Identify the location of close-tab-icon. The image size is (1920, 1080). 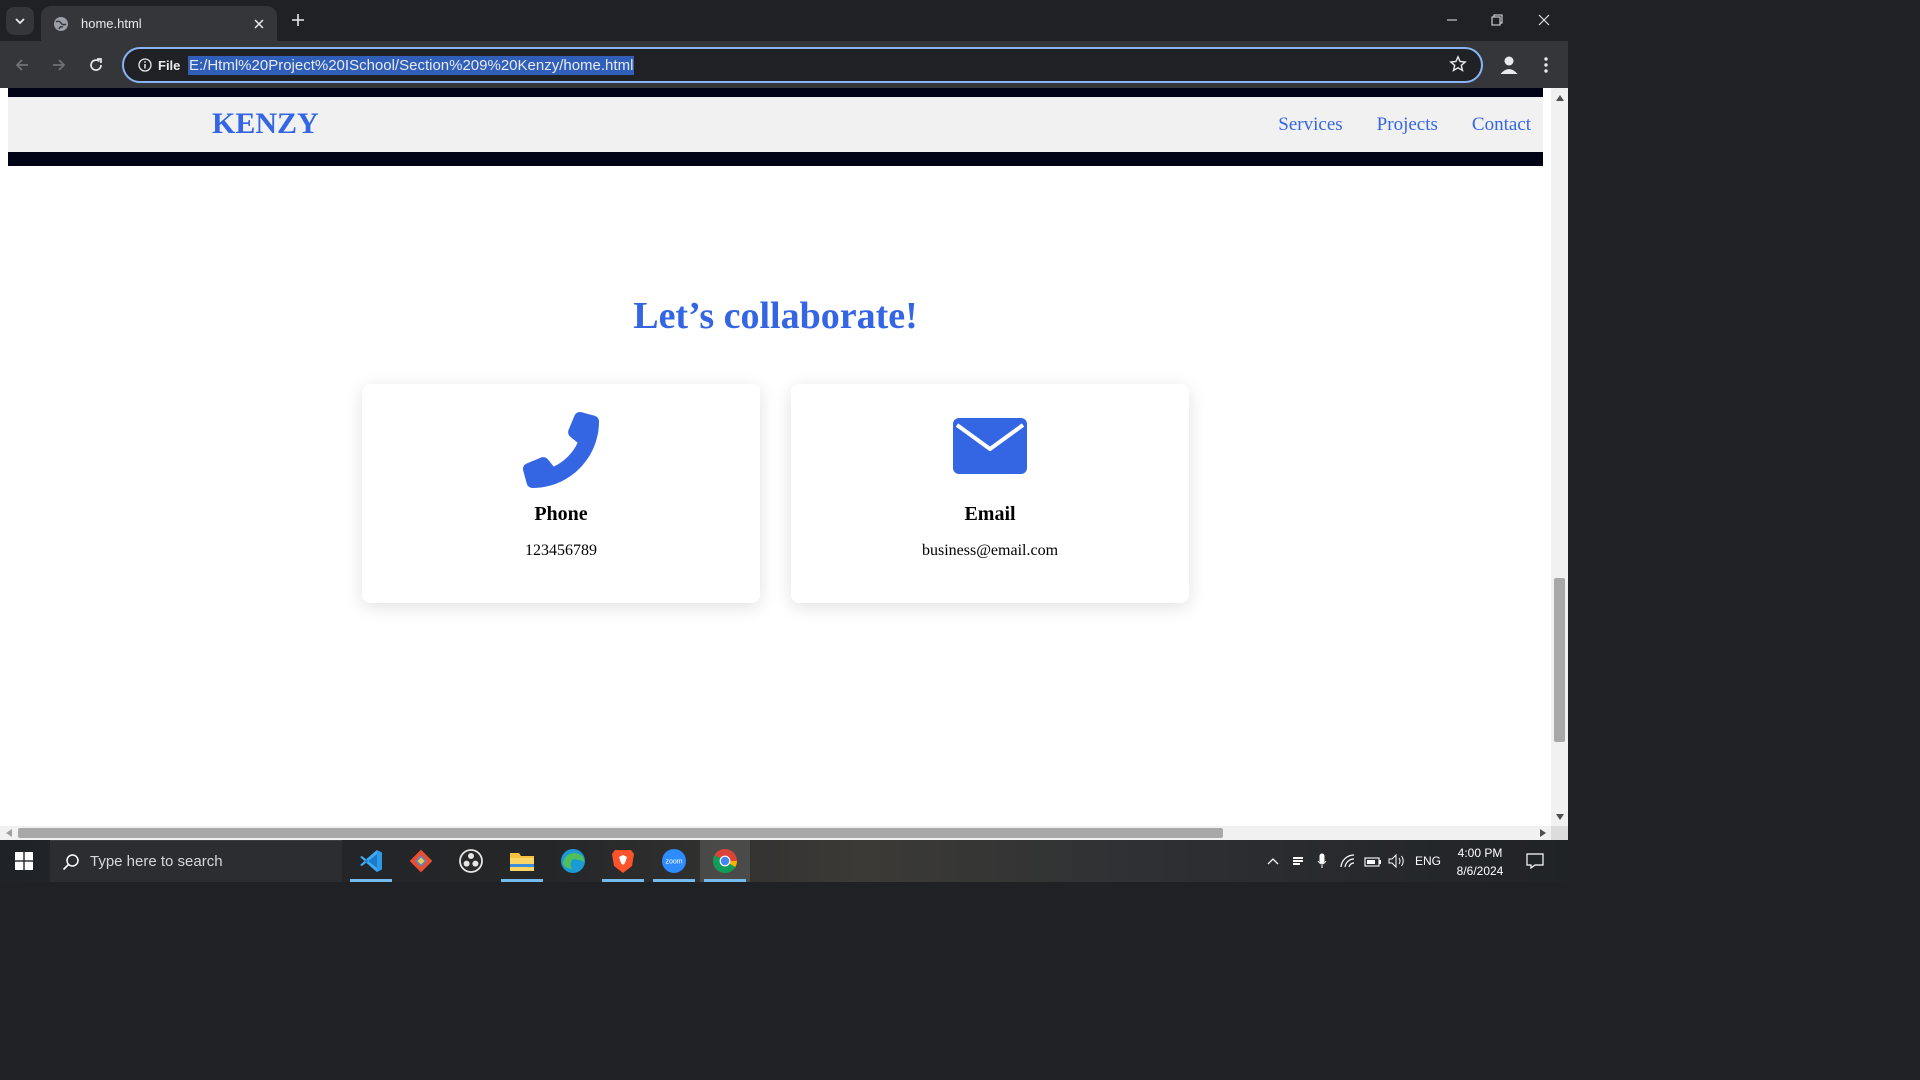
(259, 24).